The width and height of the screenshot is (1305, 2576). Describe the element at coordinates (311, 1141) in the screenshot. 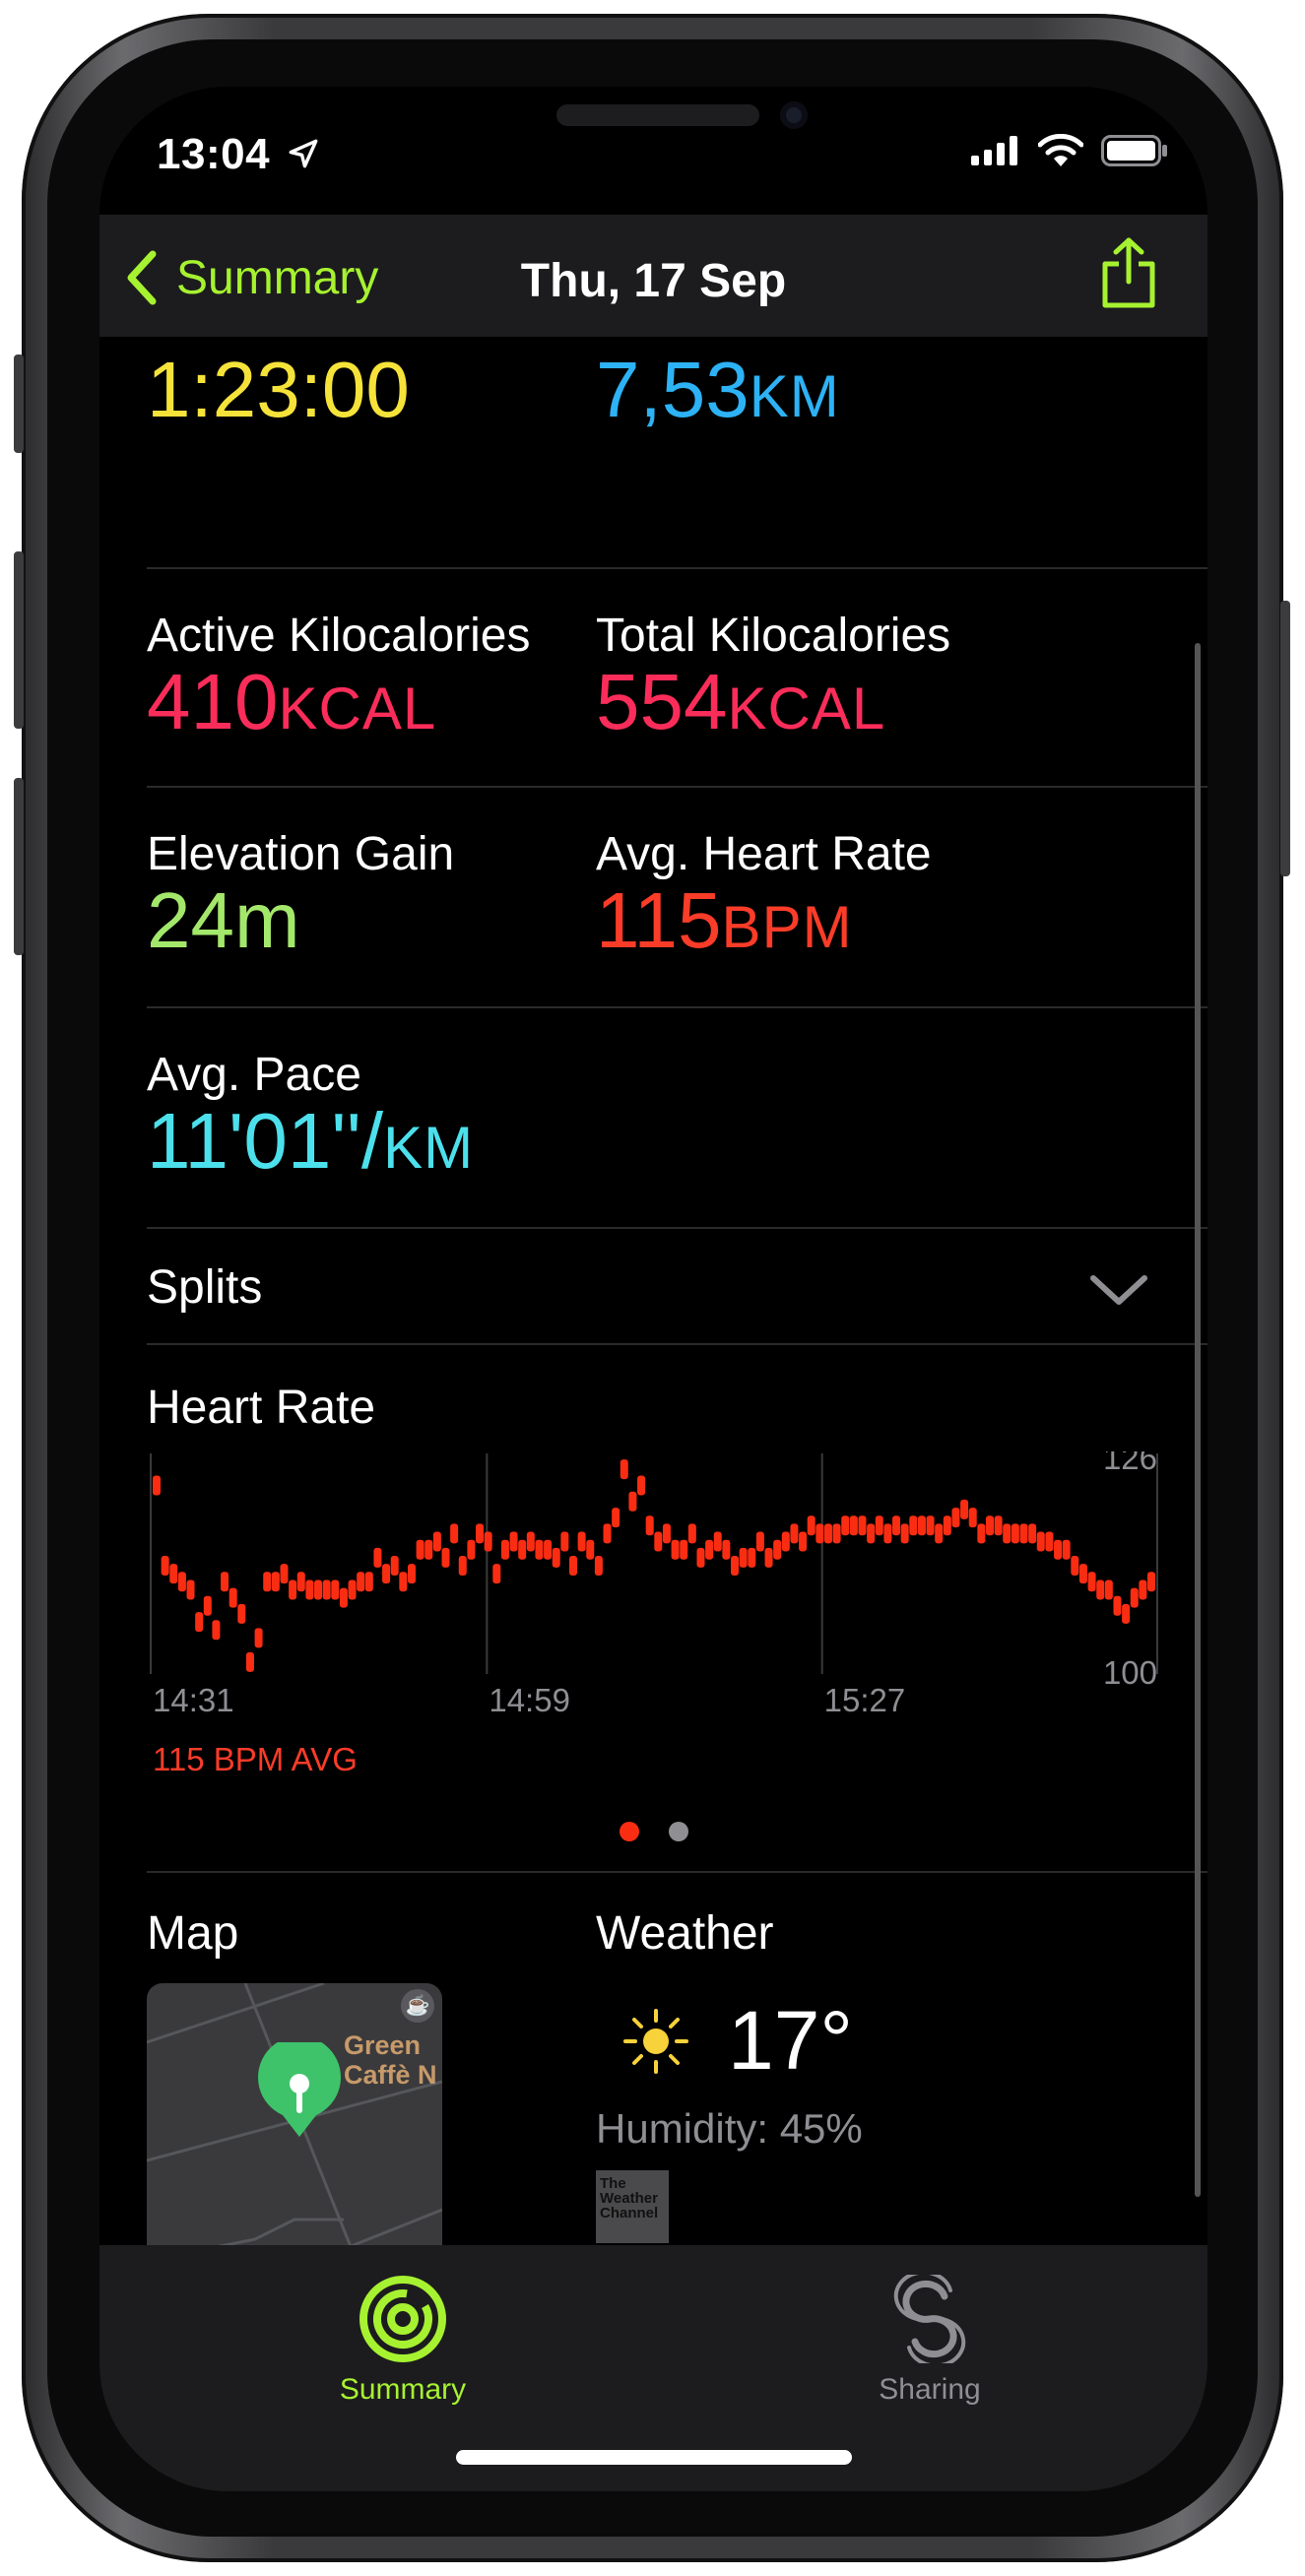

I see `avg-pace-value: 11'01''/KM` at that location.